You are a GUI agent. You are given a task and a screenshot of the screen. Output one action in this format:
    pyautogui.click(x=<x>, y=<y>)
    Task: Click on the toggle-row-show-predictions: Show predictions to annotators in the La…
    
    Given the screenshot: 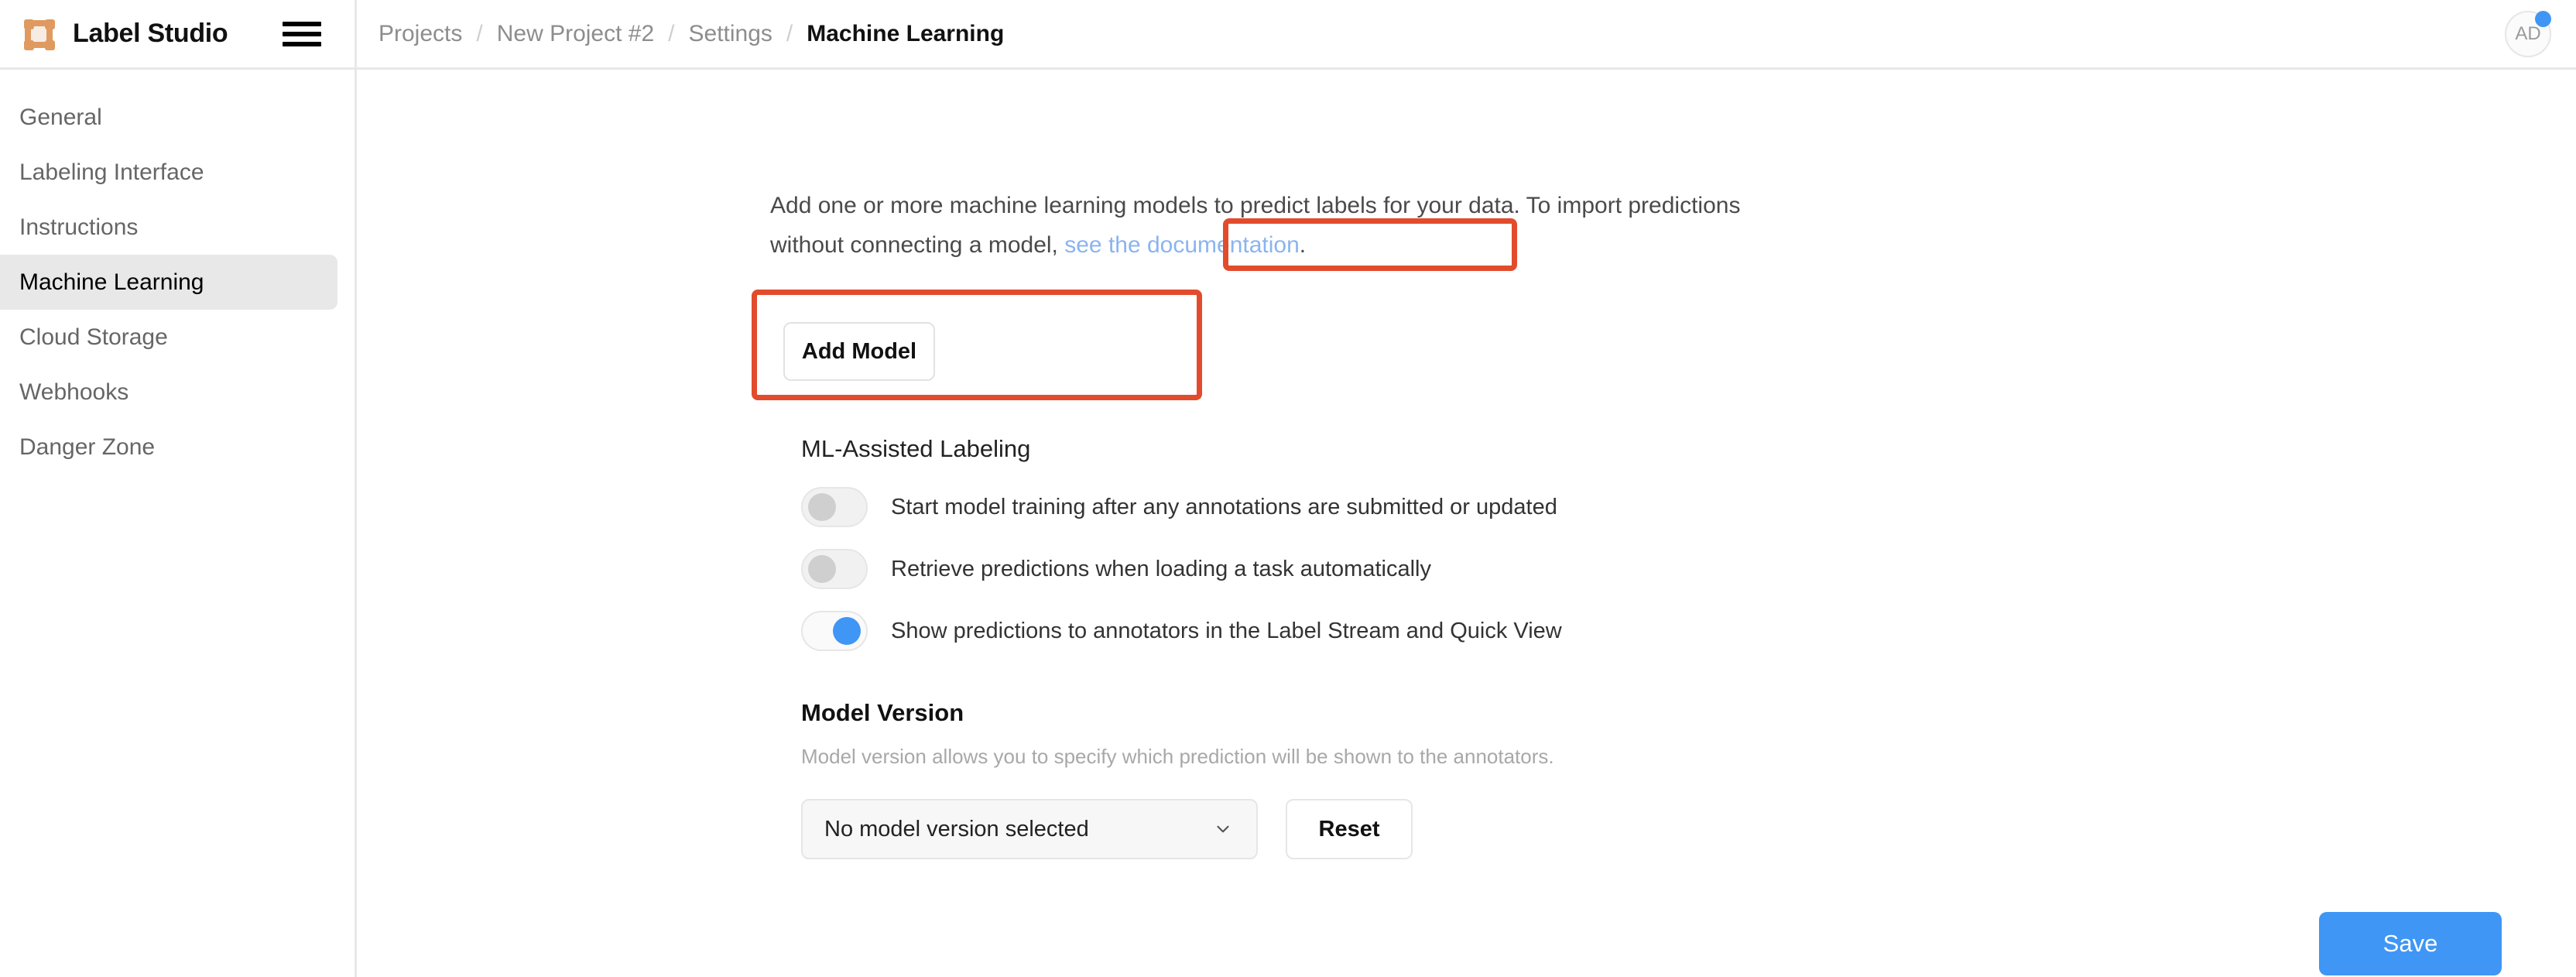 What is the action you would take?
    pyautogui.click(x=1181, y=631)
    